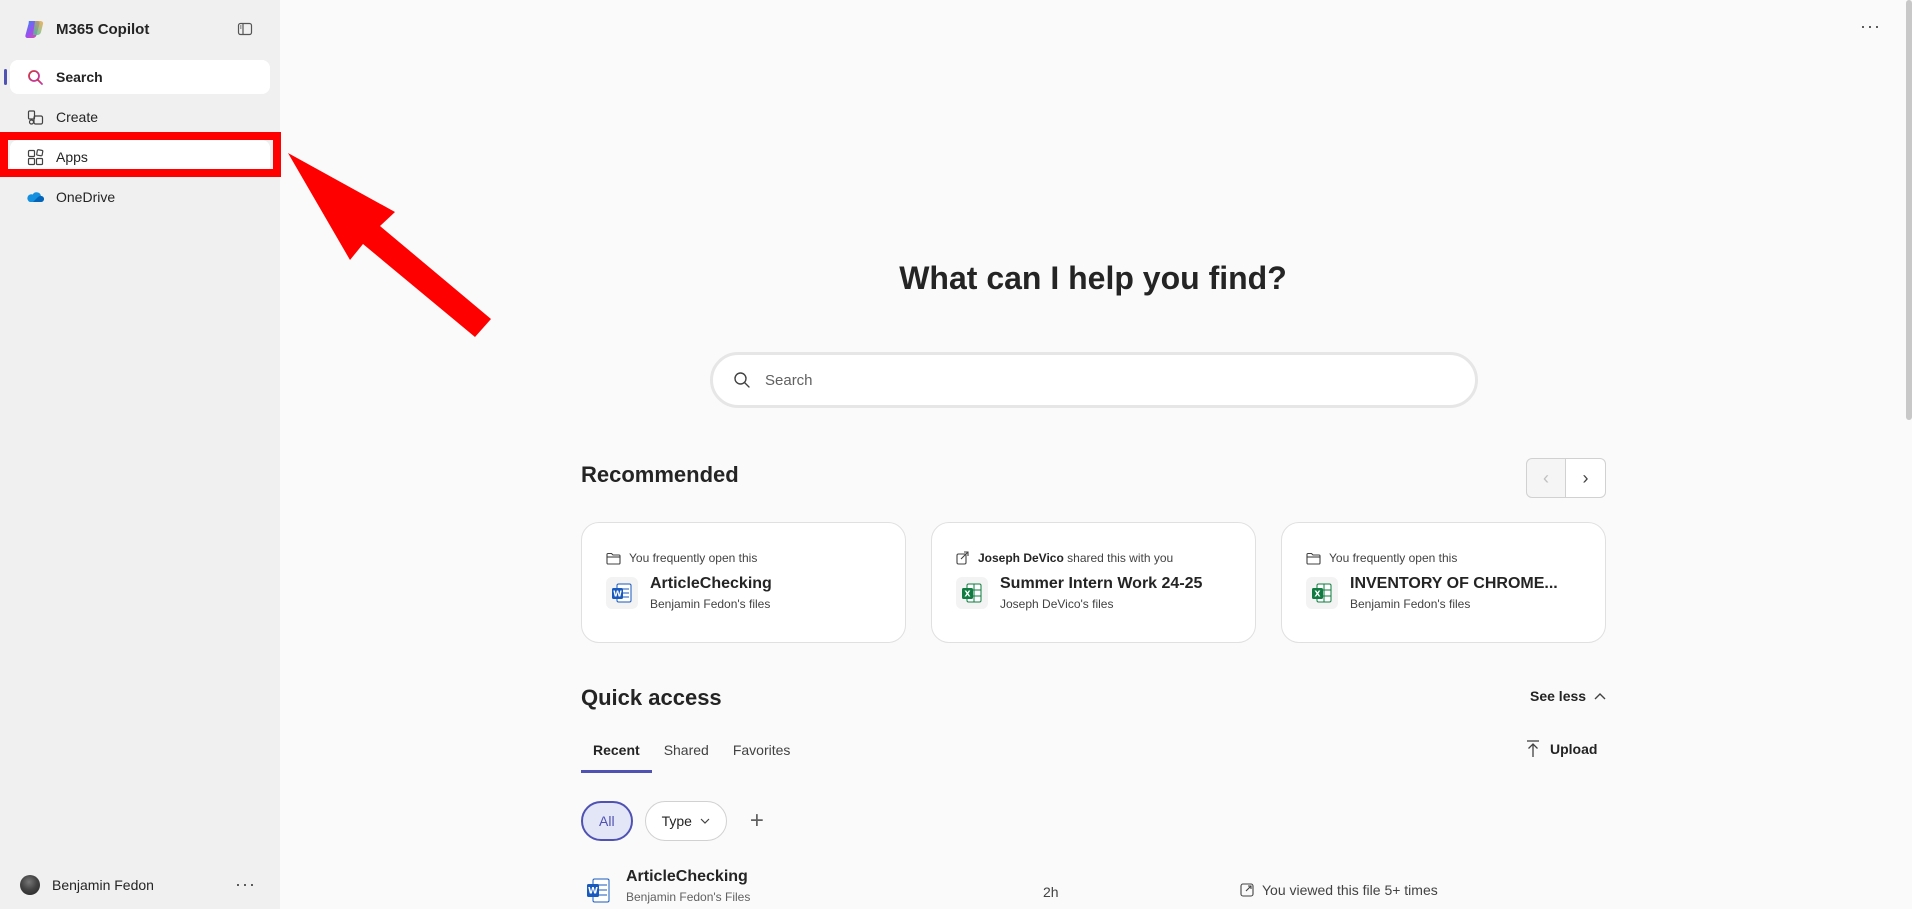 This screenshot has height=909, width=1912. Describe the element at coordinates (140, 117) in the screenshot. I see `sidebar-item-create: Create` at that location.